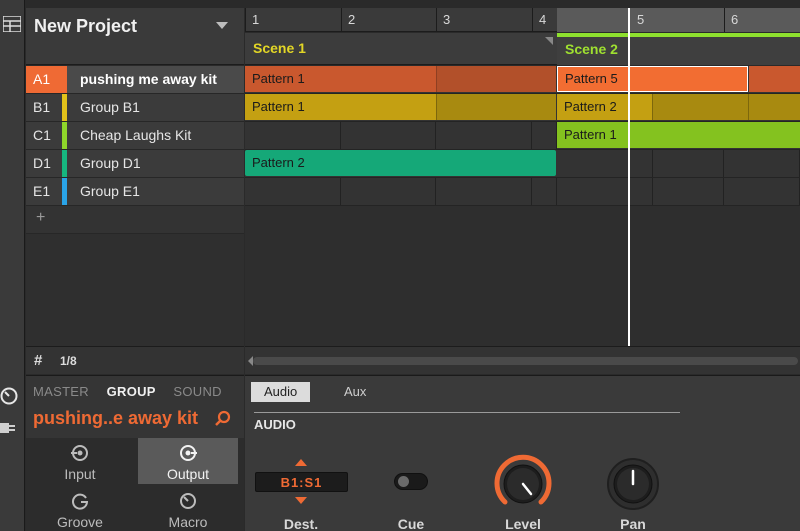 This screenshot has height=531, width=800. I want to click on project-menu-caret-icon, so click(222, 25).